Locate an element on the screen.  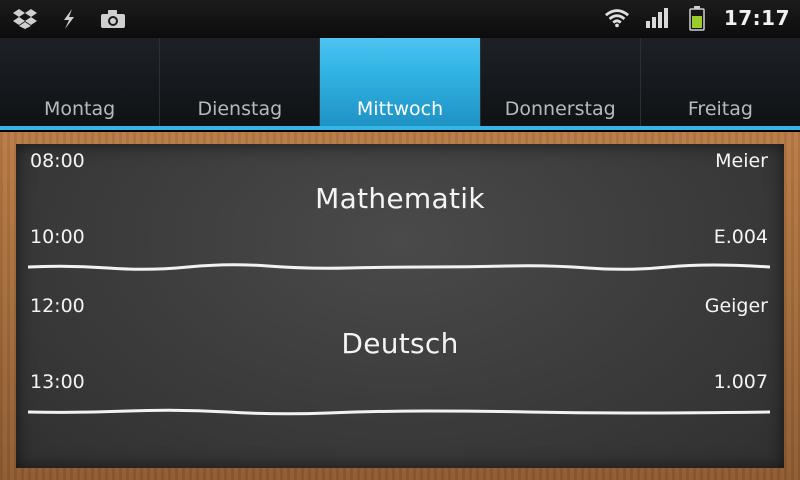
subject-name: Mathematik is located at coordinates (400, 198).